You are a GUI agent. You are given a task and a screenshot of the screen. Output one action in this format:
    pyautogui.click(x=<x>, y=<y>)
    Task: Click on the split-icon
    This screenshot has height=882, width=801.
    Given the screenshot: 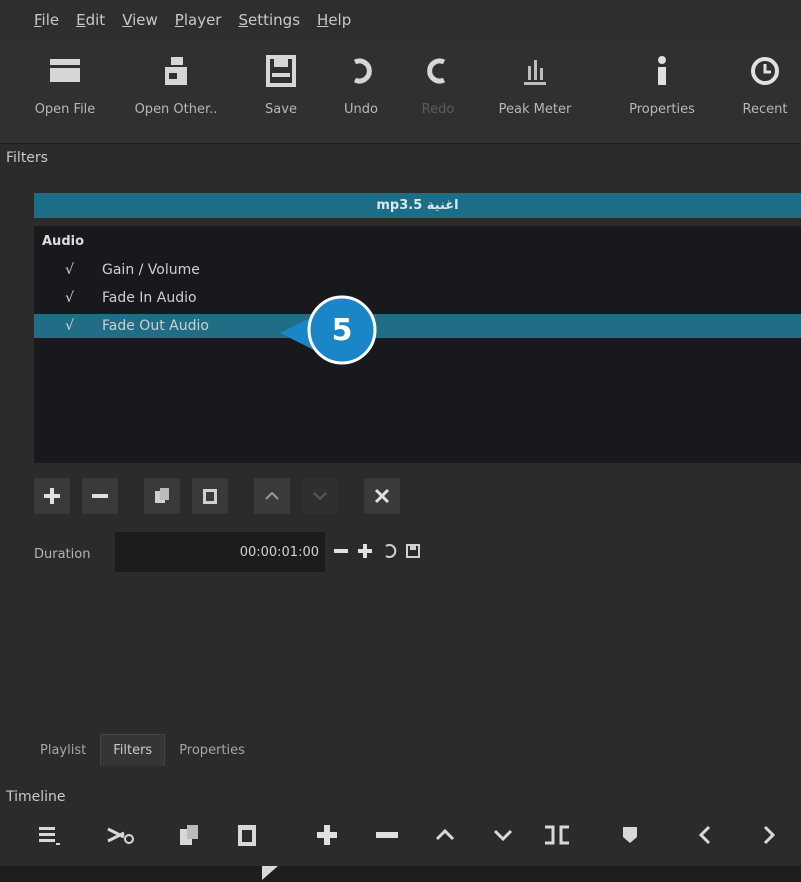 What is the action you would take?
    pyautogui.click(x=557, y=835)
    